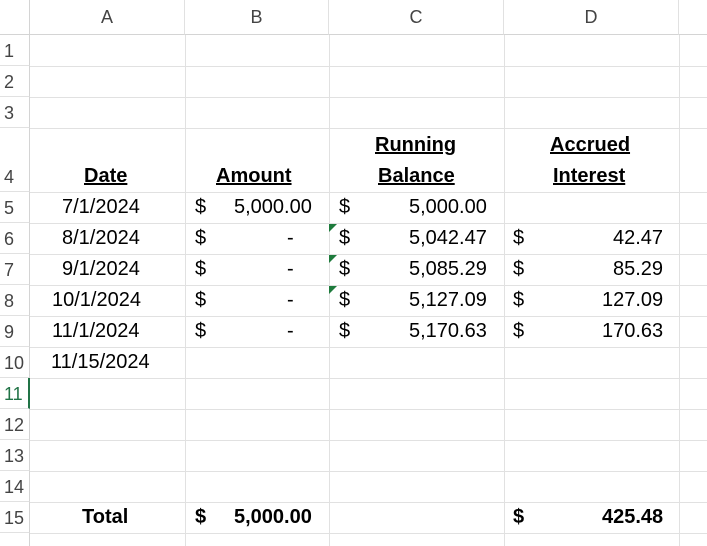 This screenshot has width=707, height=546. I want to click on header-amount: Amount, so click(254, 176).